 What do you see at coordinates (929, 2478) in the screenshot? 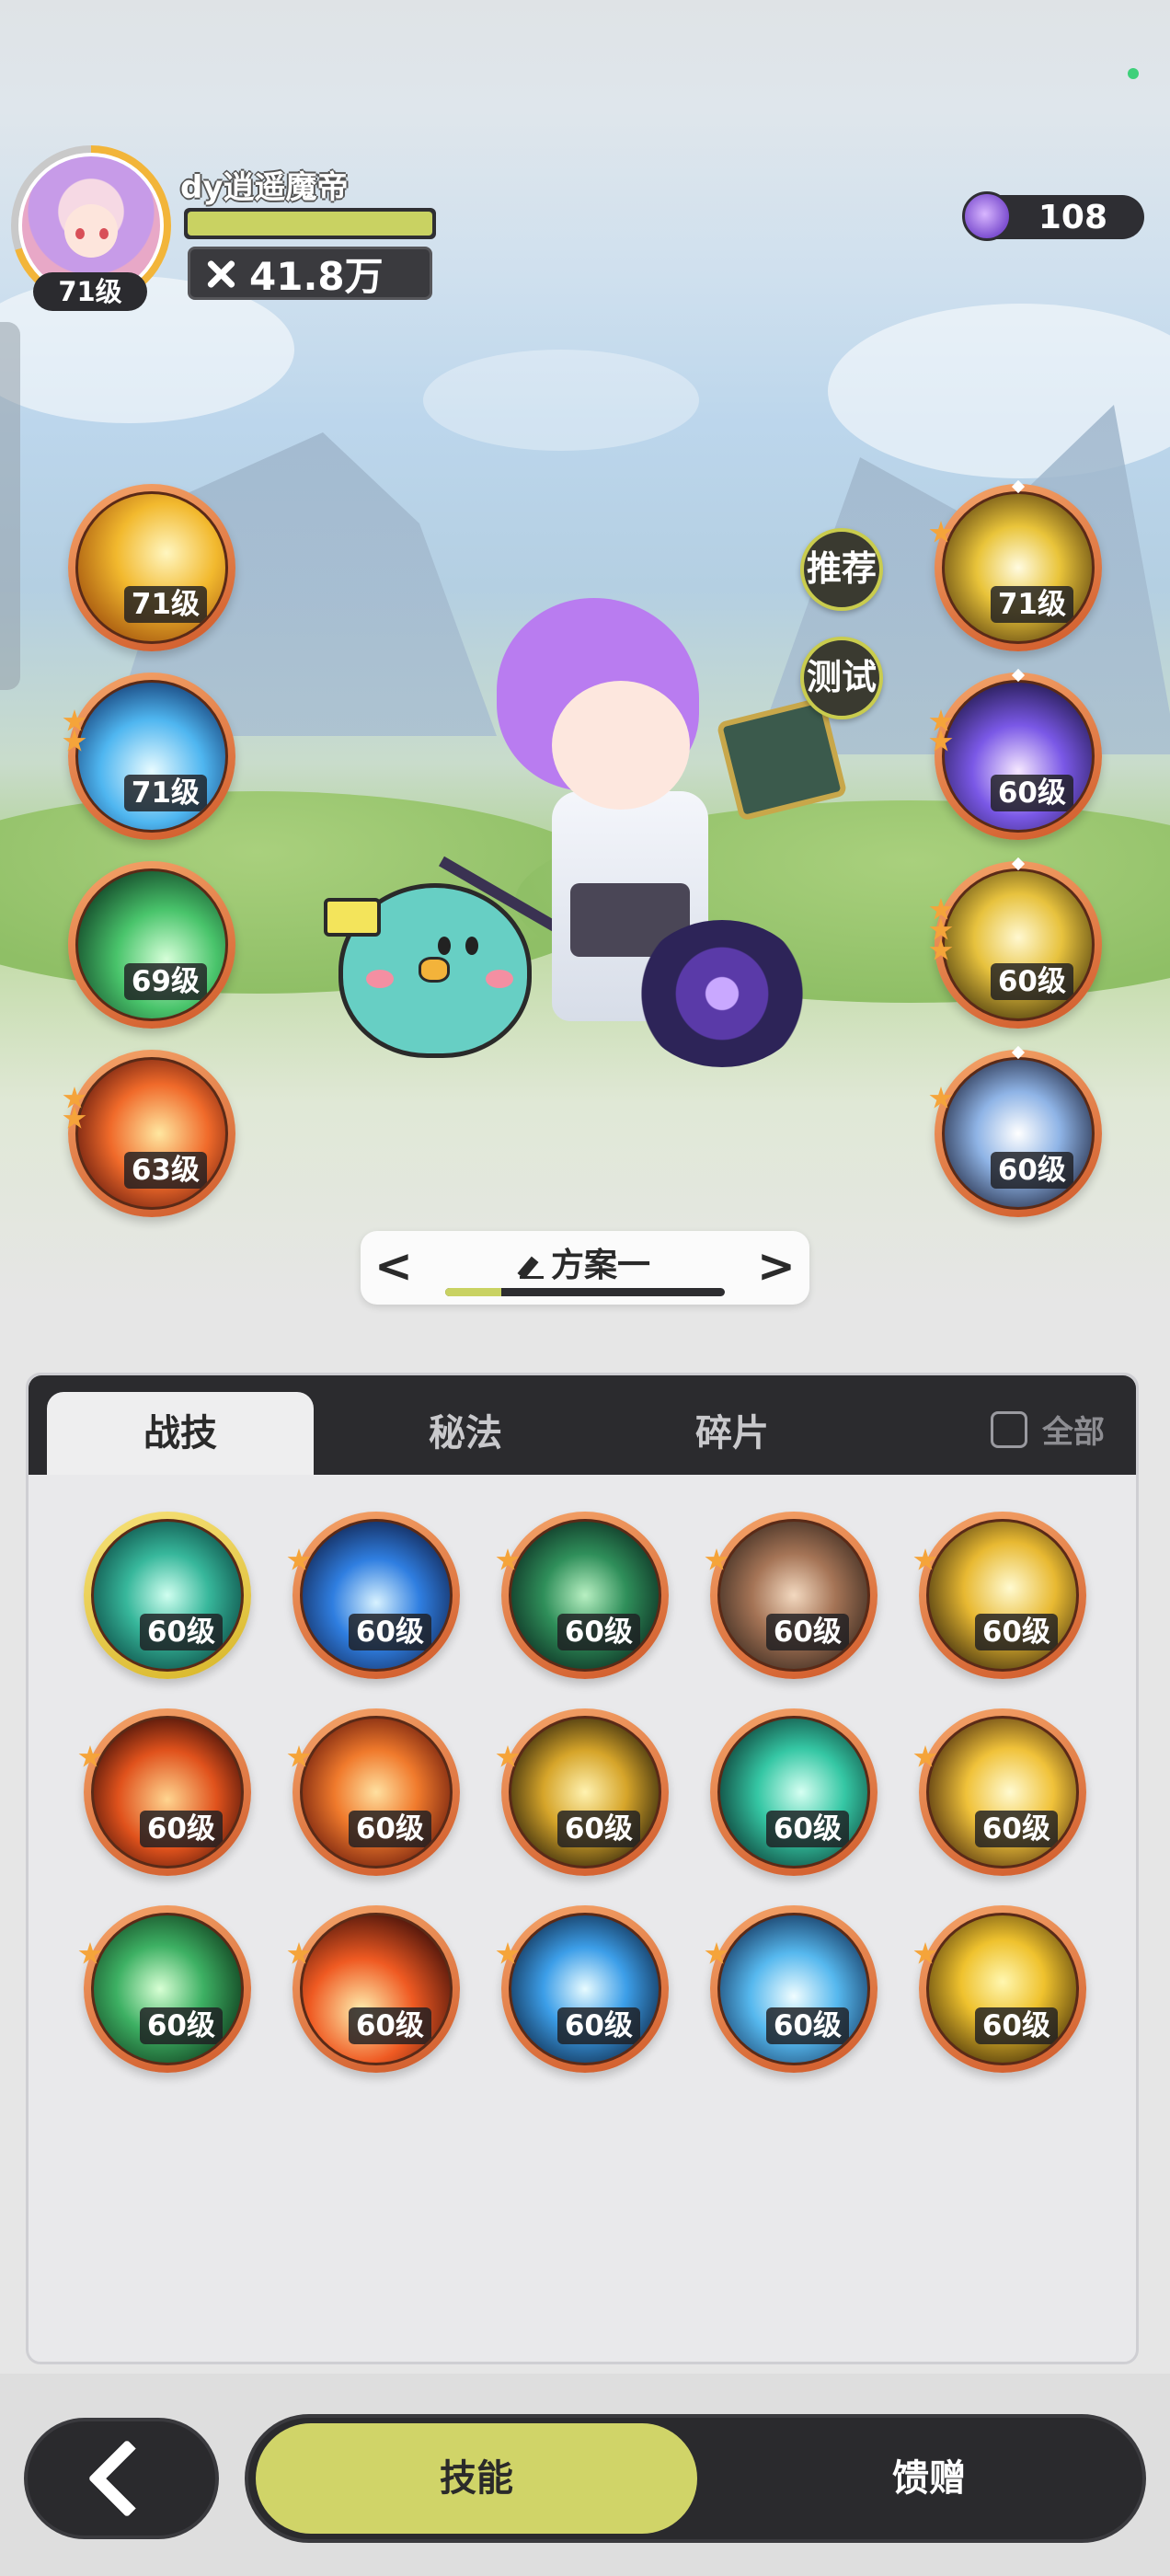
I see `gift-tab-button: 馈赠` at bounding box center [929, 2478].